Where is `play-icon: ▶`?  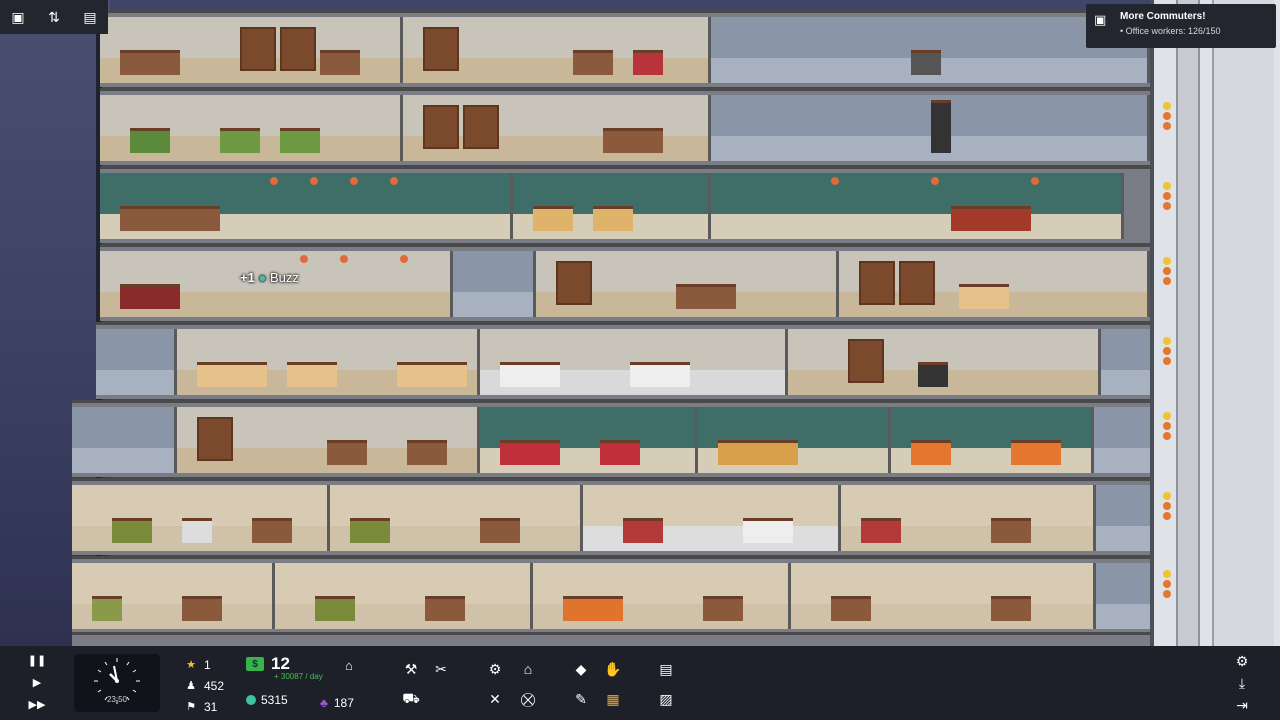 play-icon: ▶ is located at coordinates (37, 682).